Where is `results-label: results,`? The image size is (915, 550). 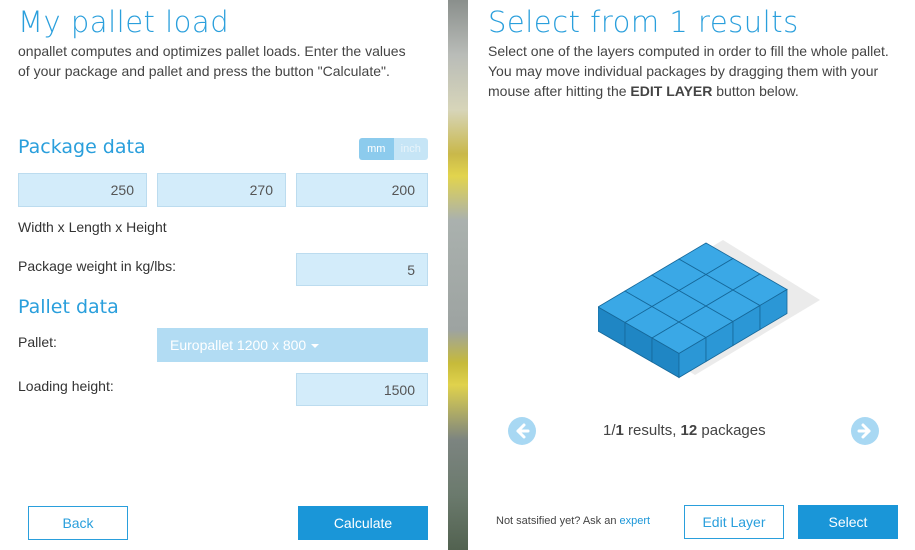
results-label: results, is located at coordinates (652, 430).